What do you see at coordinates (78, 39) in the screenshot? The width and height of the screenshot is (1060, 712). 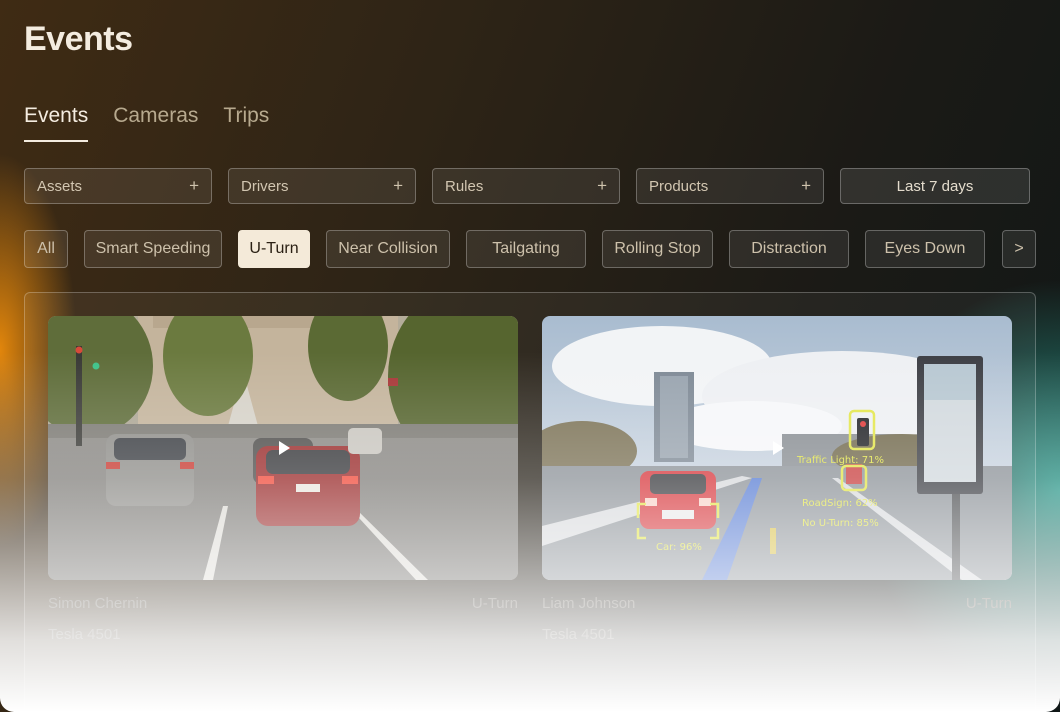 I see `page-title: Events` at bounding box center [78, 39].